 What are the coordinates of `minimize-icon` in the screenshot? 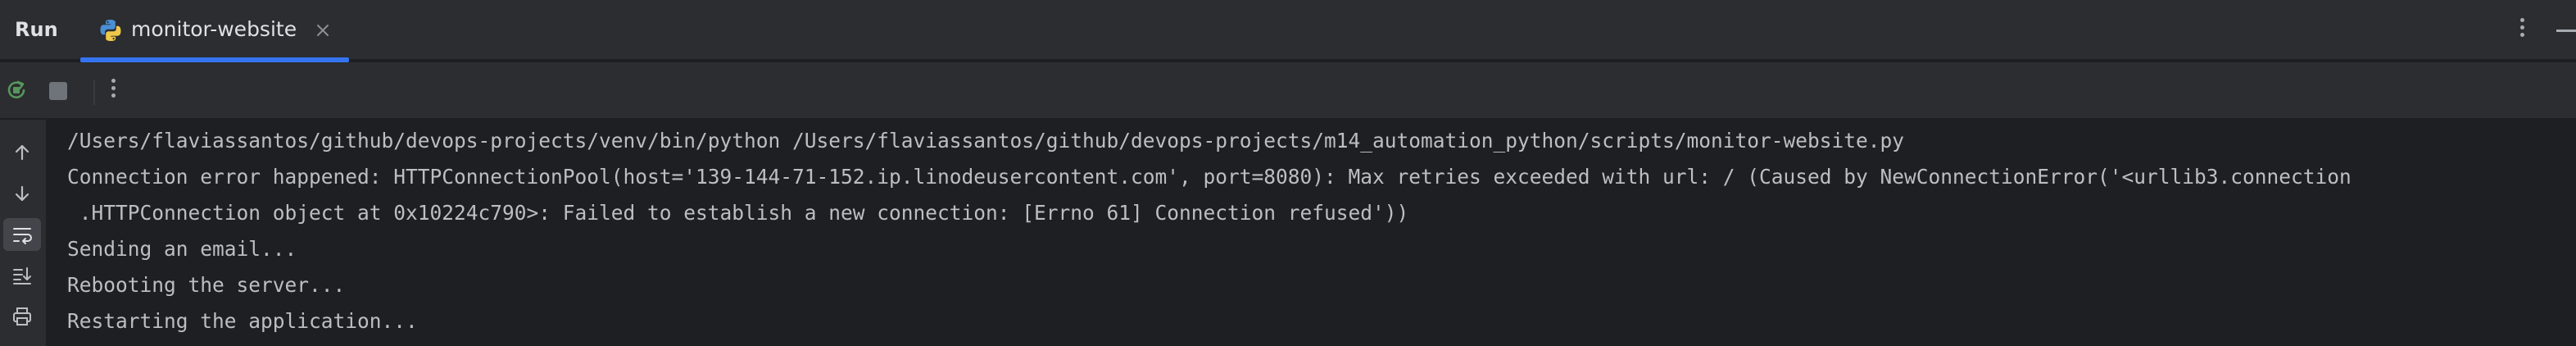 It's located at (2566, 31).